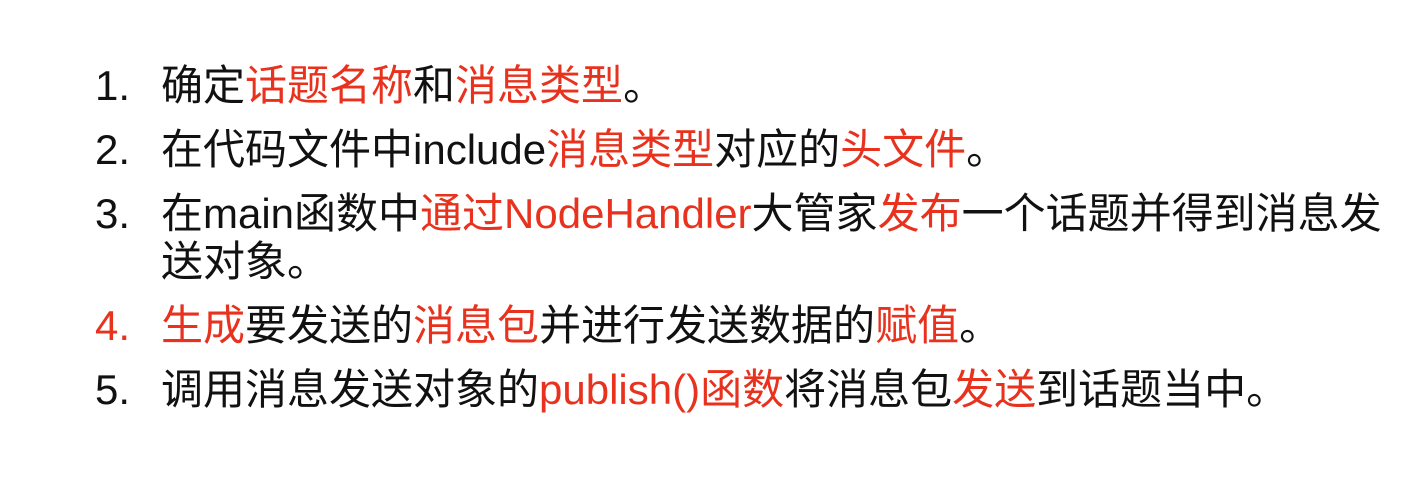  I want to click on list-number: 1., so click(113, 85).